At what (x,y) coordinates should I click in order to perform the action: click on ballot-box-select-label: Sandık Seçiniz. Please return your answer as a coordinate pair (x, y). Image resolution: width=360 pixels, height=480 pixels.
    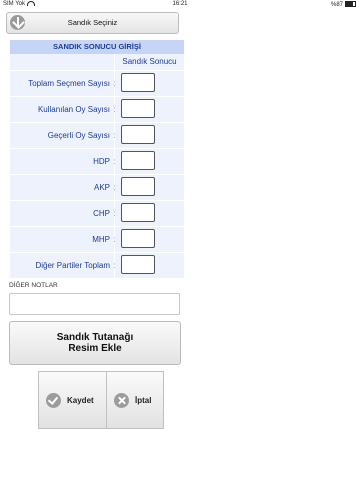
    Looking at the image, I should click on (92, 22).